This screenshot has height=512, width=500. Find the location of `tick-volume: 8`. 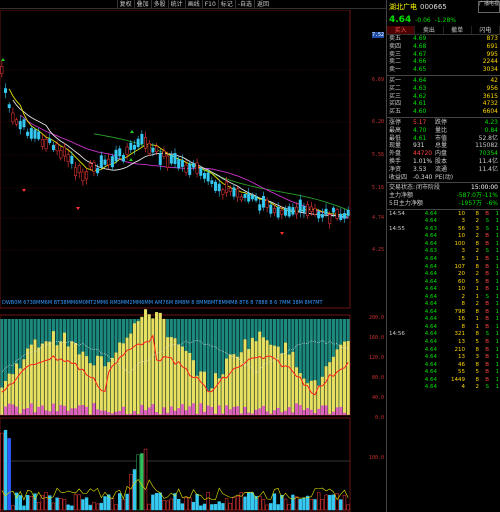

tick-volume: 8 is located at coordinates (463, 304).